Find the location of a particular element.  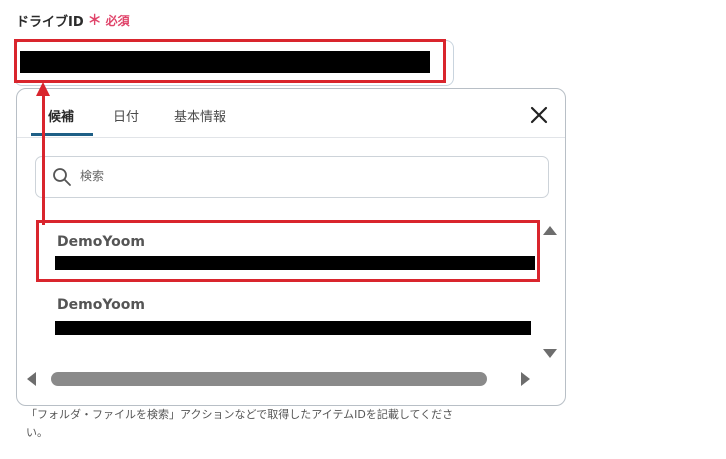

scroll-down-arrow-icon is located at coordinates (550, 353).